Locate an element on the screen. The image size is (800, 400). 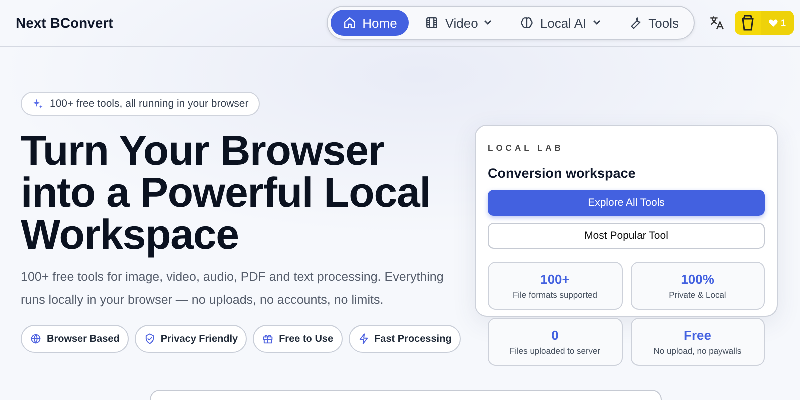
cup-icon is located at coordinates (747, 23).